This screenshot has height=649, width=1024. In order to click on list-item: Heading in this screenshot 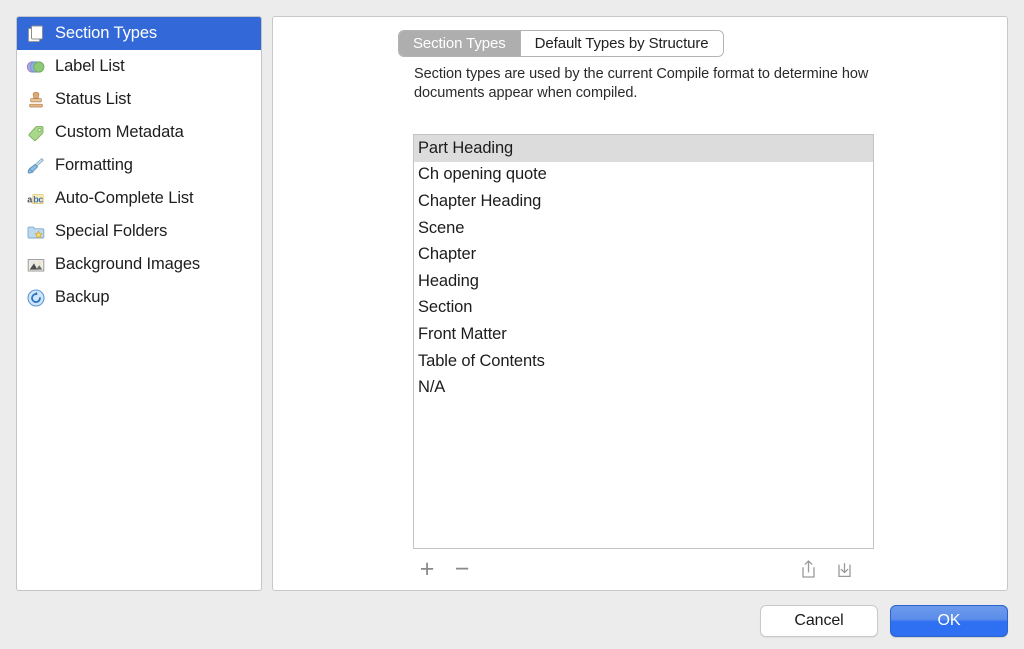, I will do `click(643, 281)`.